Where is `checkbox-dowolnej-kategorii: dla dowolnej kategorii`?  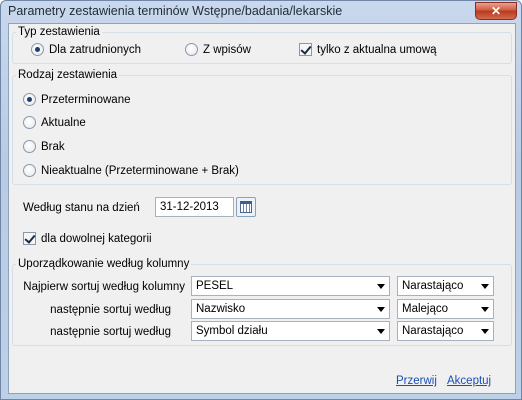 checkbox-dowolnej-kategorii: dla dowolnej kategorii is located at coordinates (87, 238).